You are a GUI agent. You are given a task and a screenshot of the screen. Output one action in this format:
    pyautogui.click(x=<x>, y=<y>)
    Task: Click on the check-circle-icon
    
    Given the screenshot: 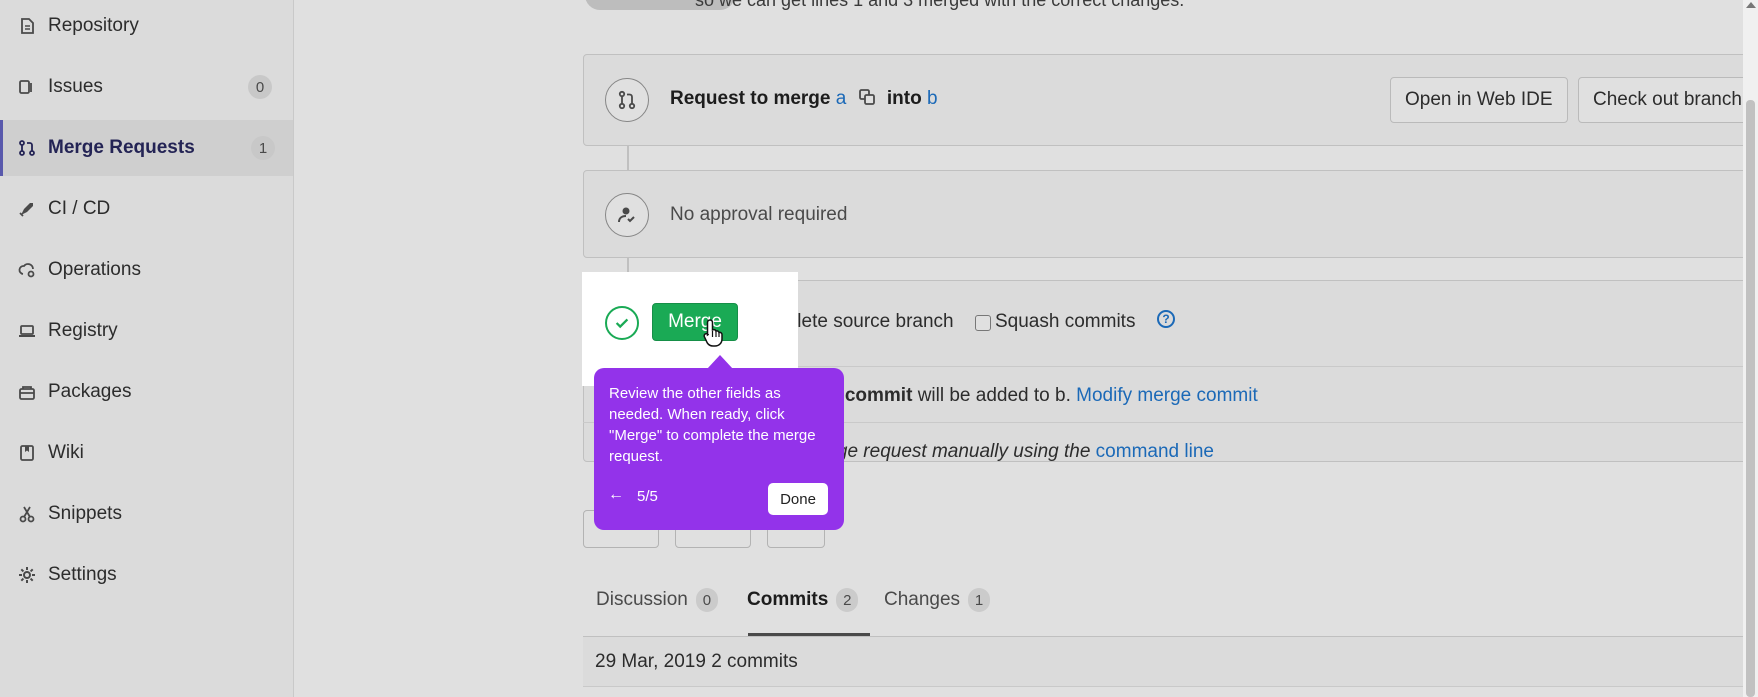 What is the action you would take?
    pyautogui.click(x=622, y=323)
    